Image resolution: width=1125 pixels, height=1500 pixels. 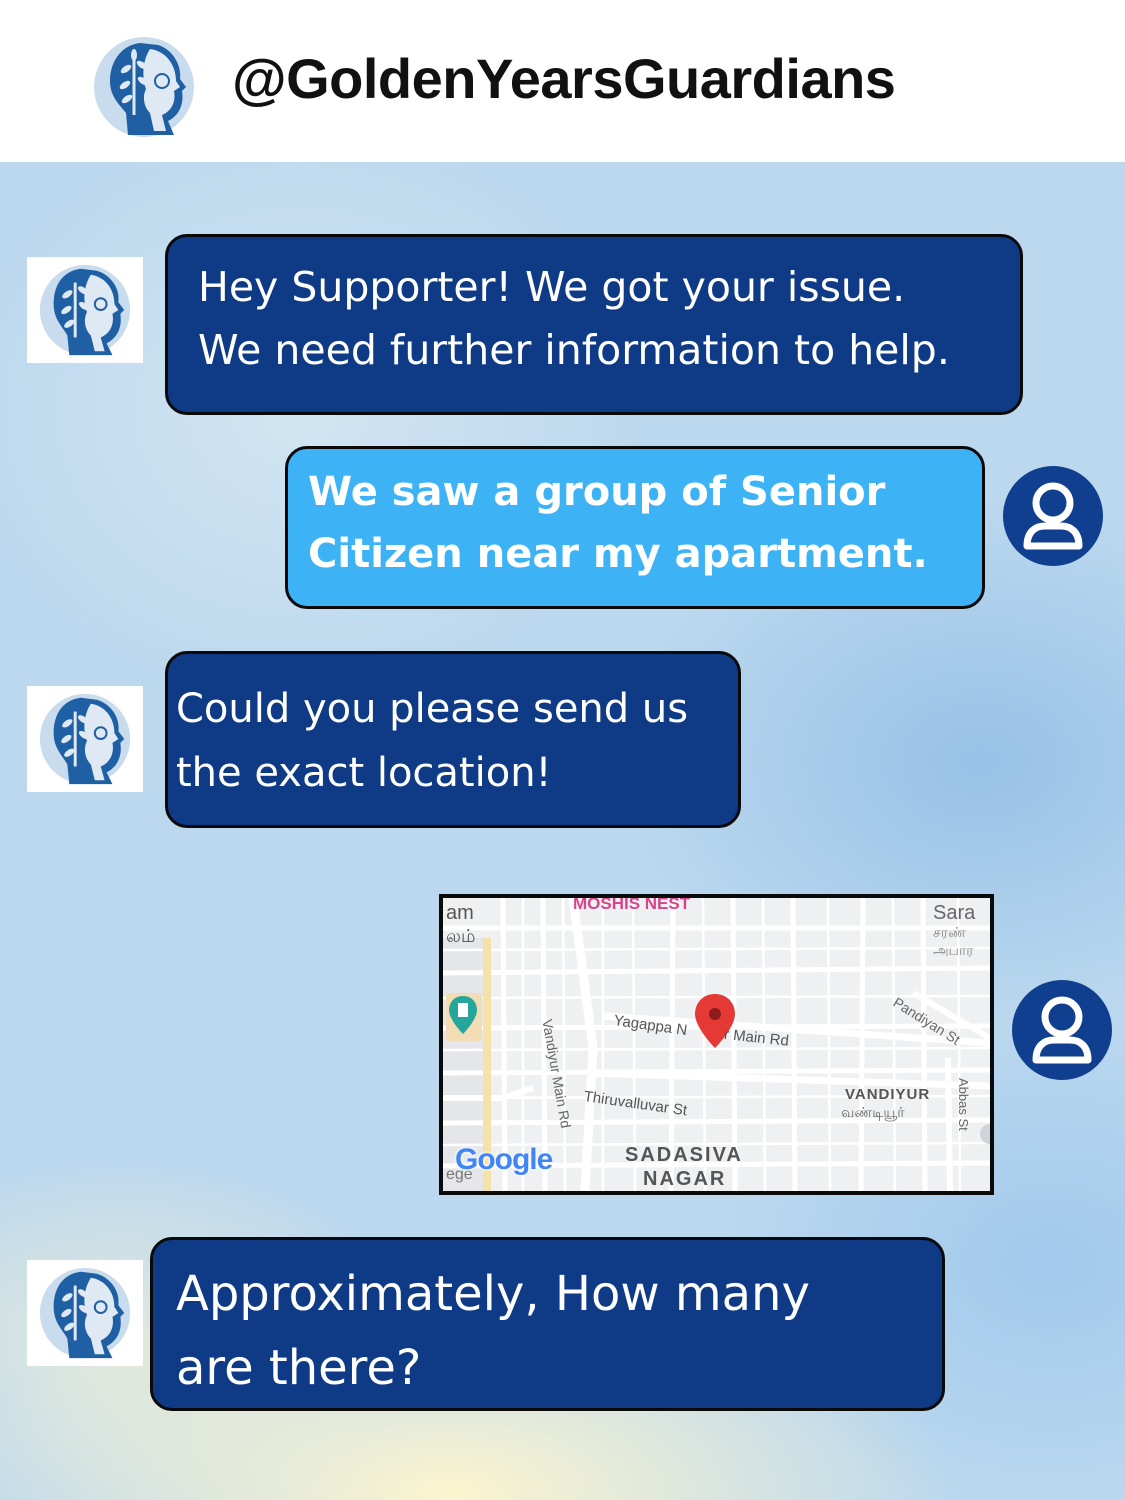 I want to click on message-line: Approximately, How many, so click(x=493, y=1294).